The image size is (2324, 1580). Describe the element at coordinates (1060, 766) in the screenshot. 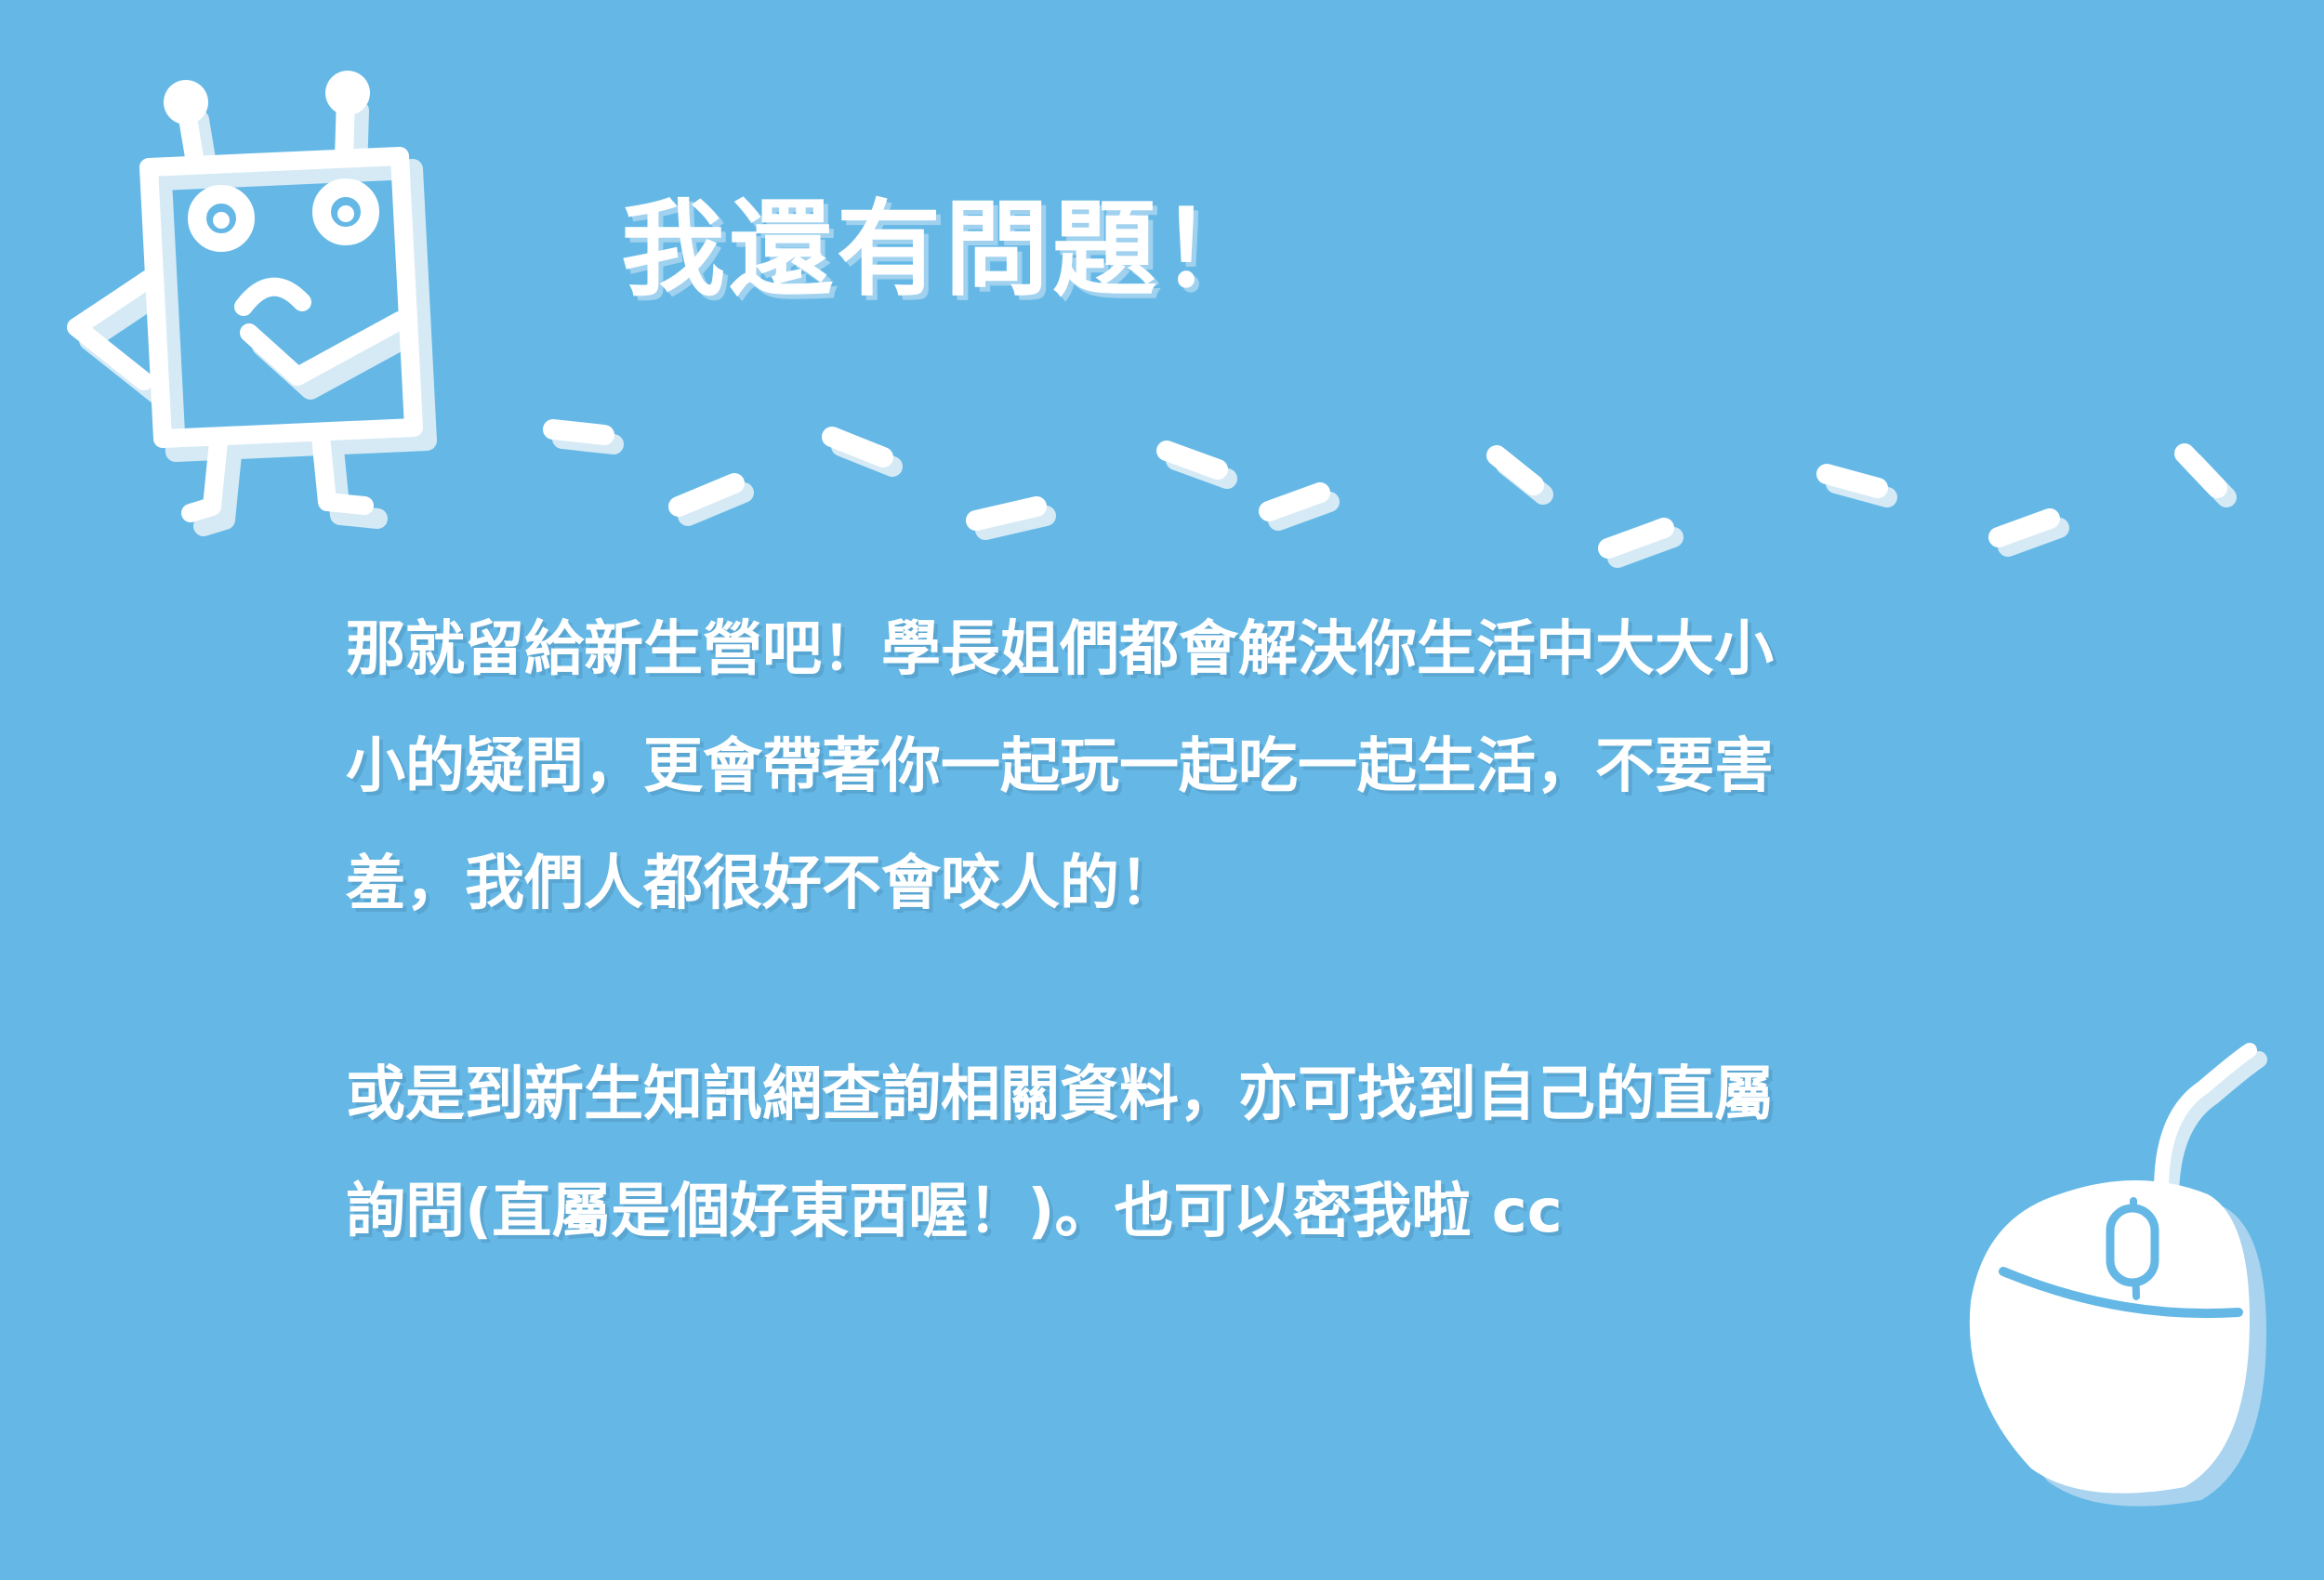

I see `paragraph-line: 小的疑問，更會帶著你一起玩一起吃一起生活，不要害` at that location.